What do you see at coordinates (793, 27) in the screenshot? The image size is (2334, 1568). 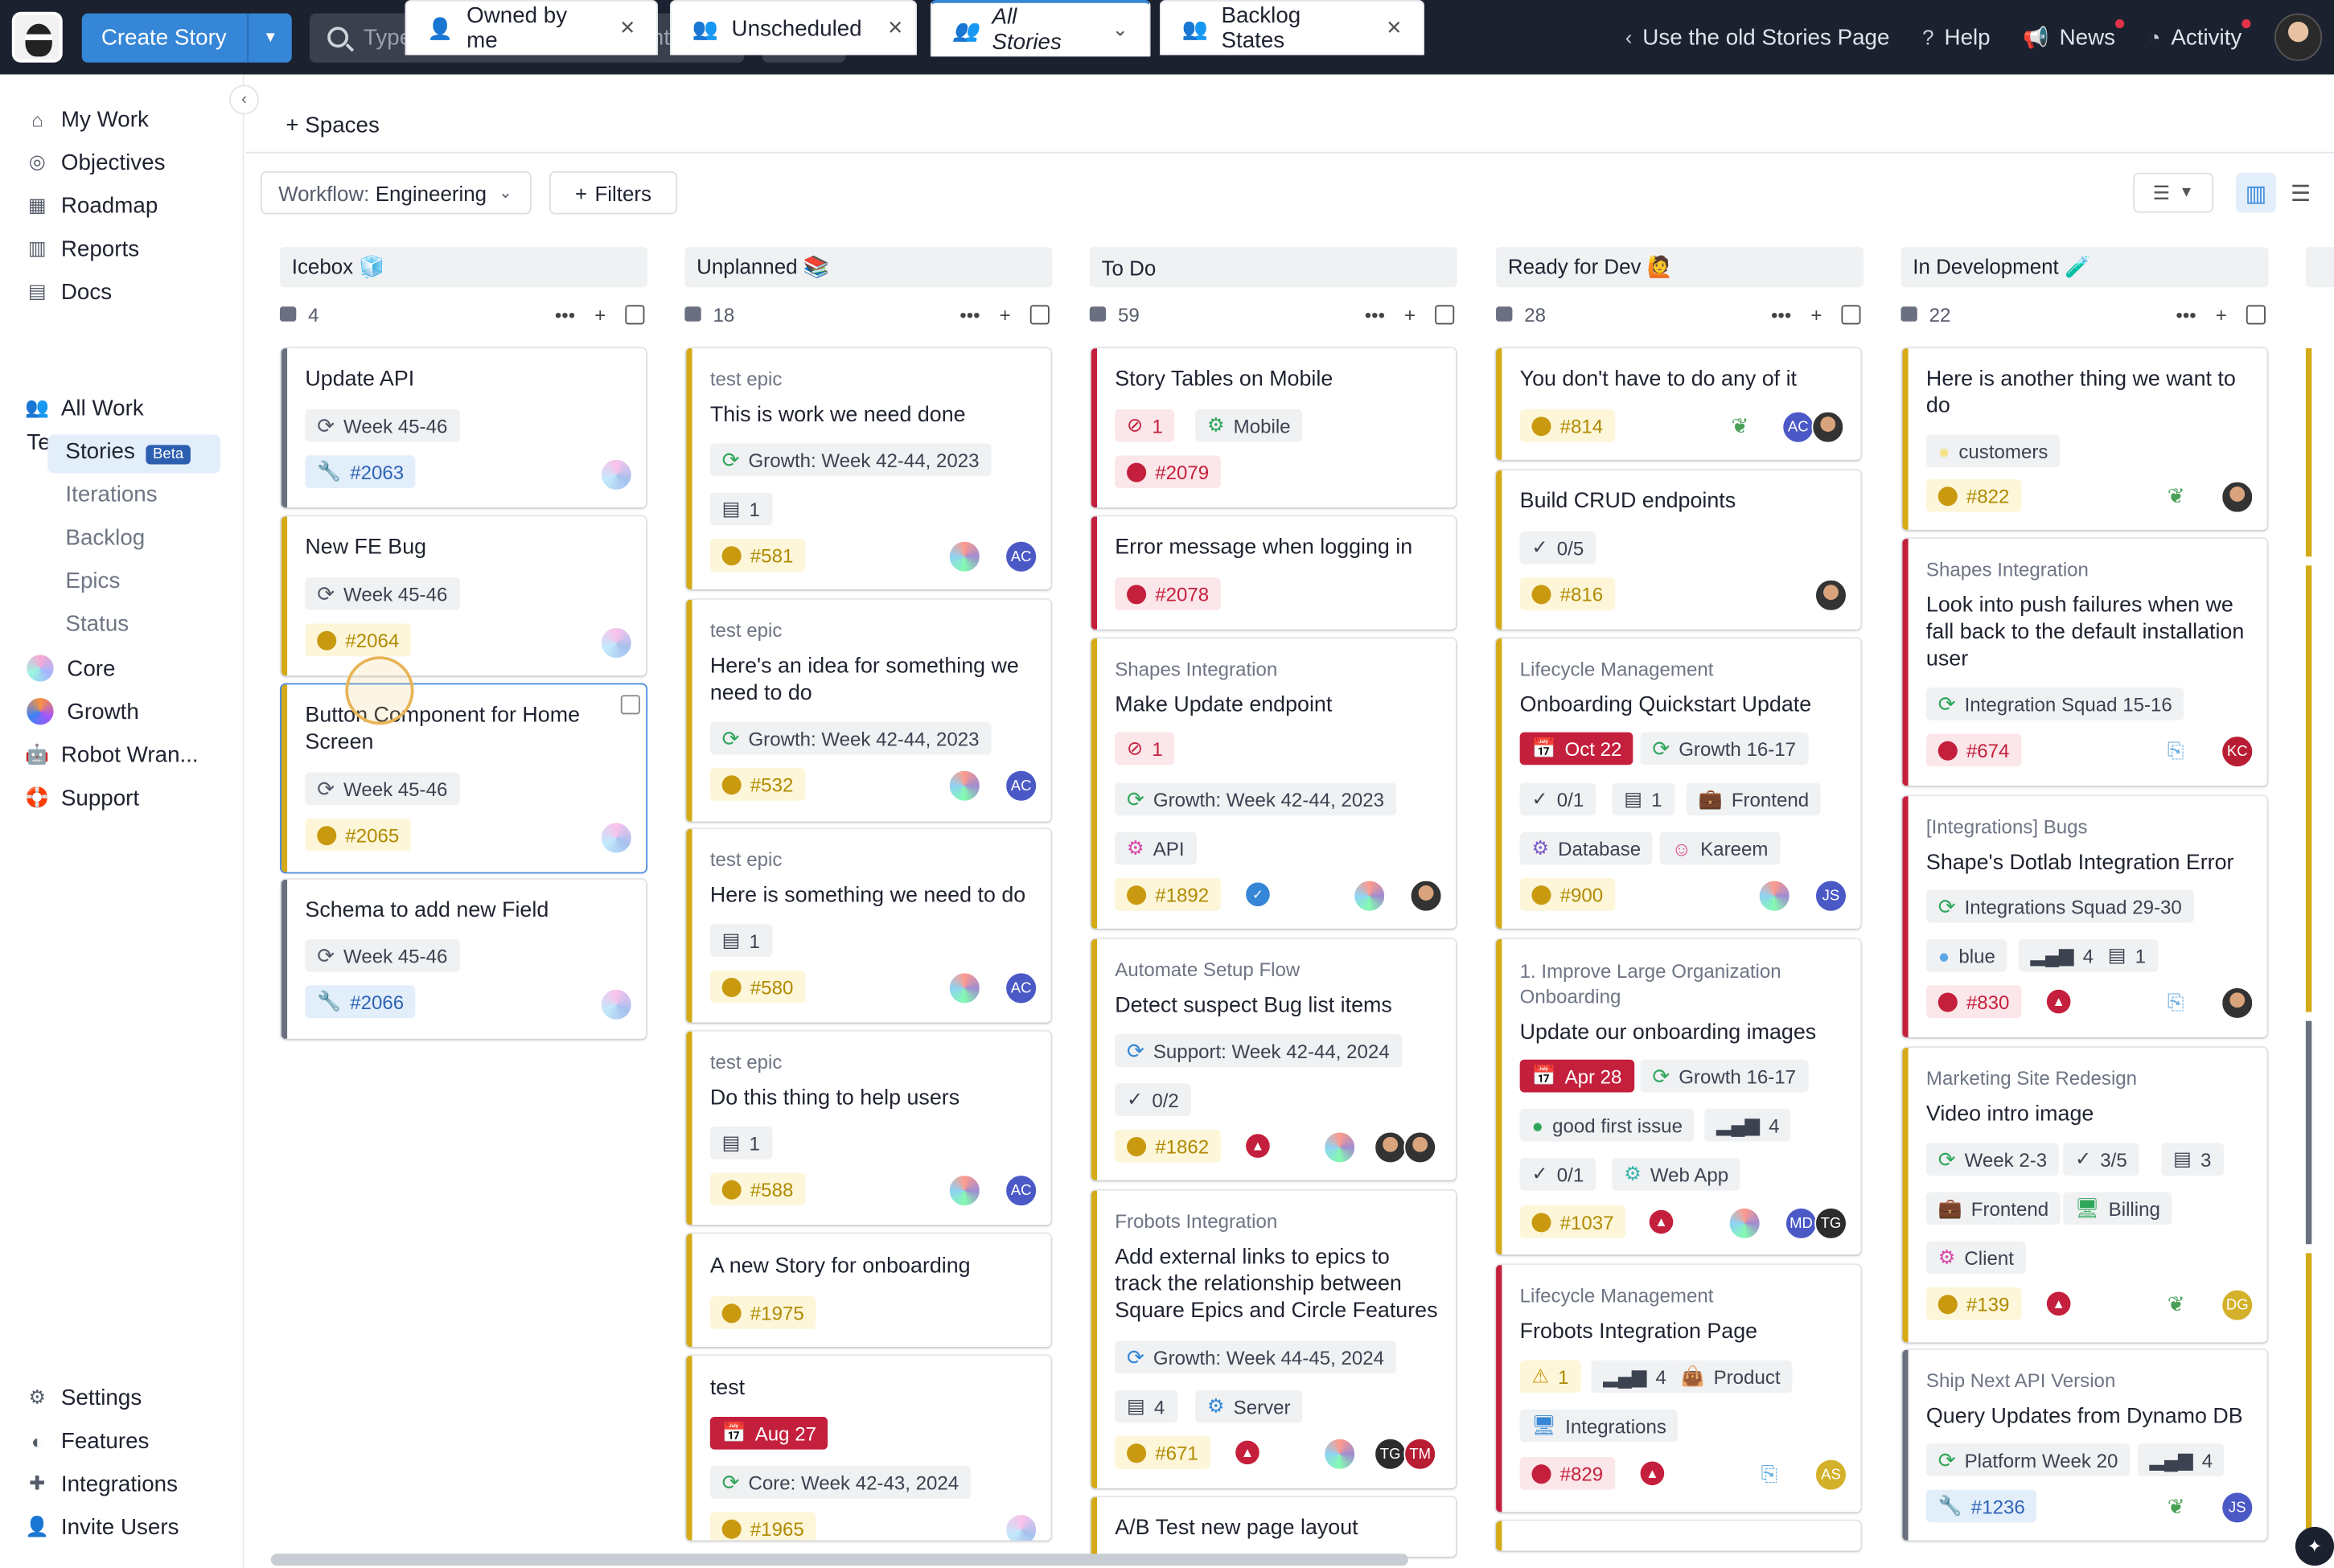 I see `tab-unscheduled: 👥 Unscheduled ✕` at bounding box center [793, 27].